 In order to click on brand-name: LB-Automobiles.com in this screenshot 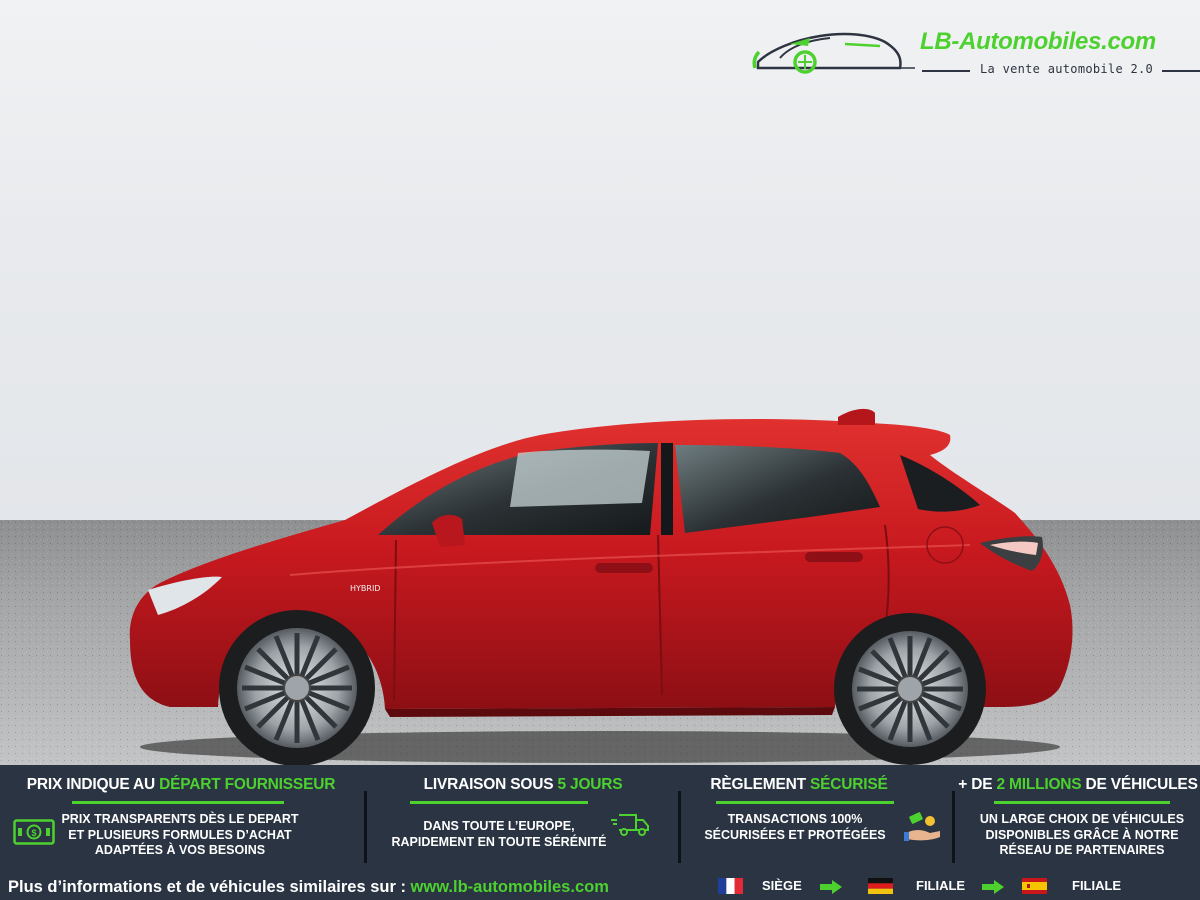, I will do `click(1038, 41)`.